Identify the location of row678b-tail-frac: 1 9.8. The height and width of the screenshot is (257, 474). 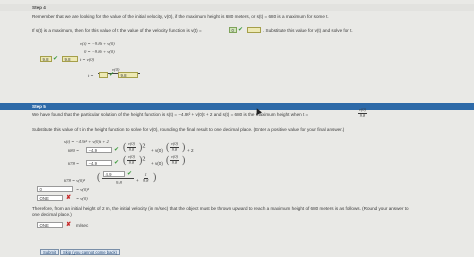
(146, 177).